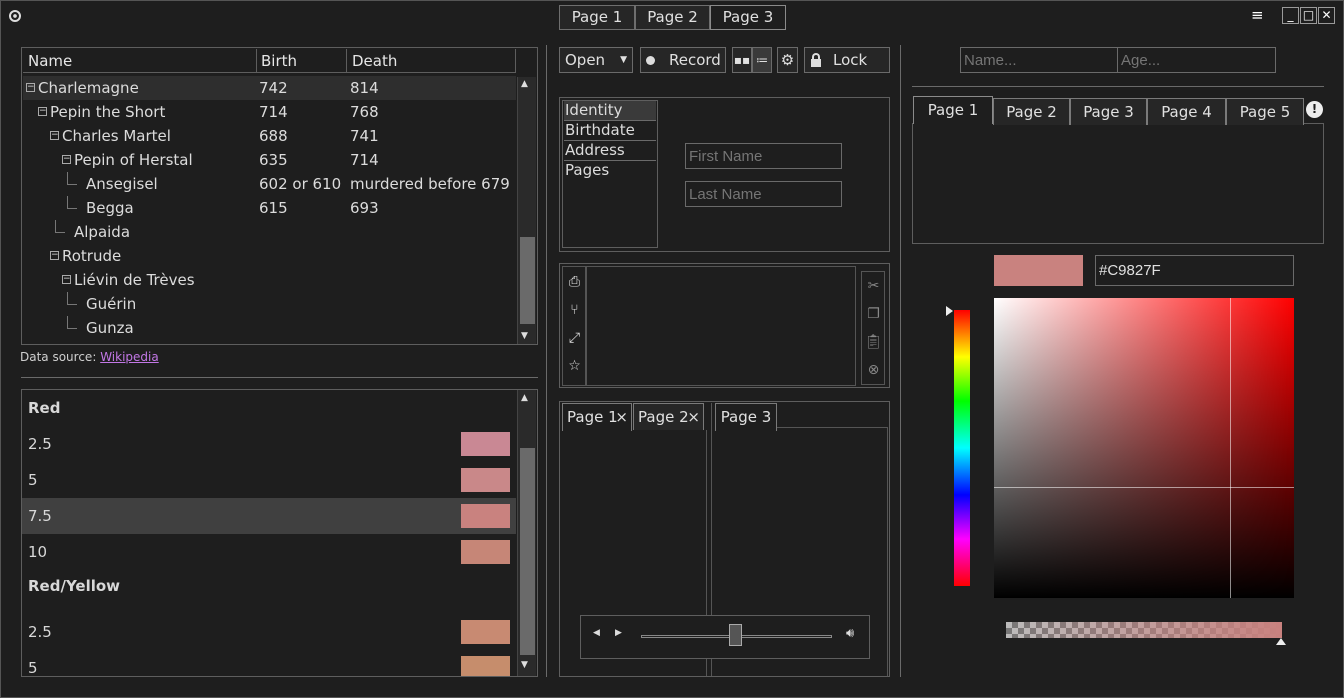 This screenshot has height=698, width=1344. I want to click on picker-crosshair-v, so click(1230, 448).